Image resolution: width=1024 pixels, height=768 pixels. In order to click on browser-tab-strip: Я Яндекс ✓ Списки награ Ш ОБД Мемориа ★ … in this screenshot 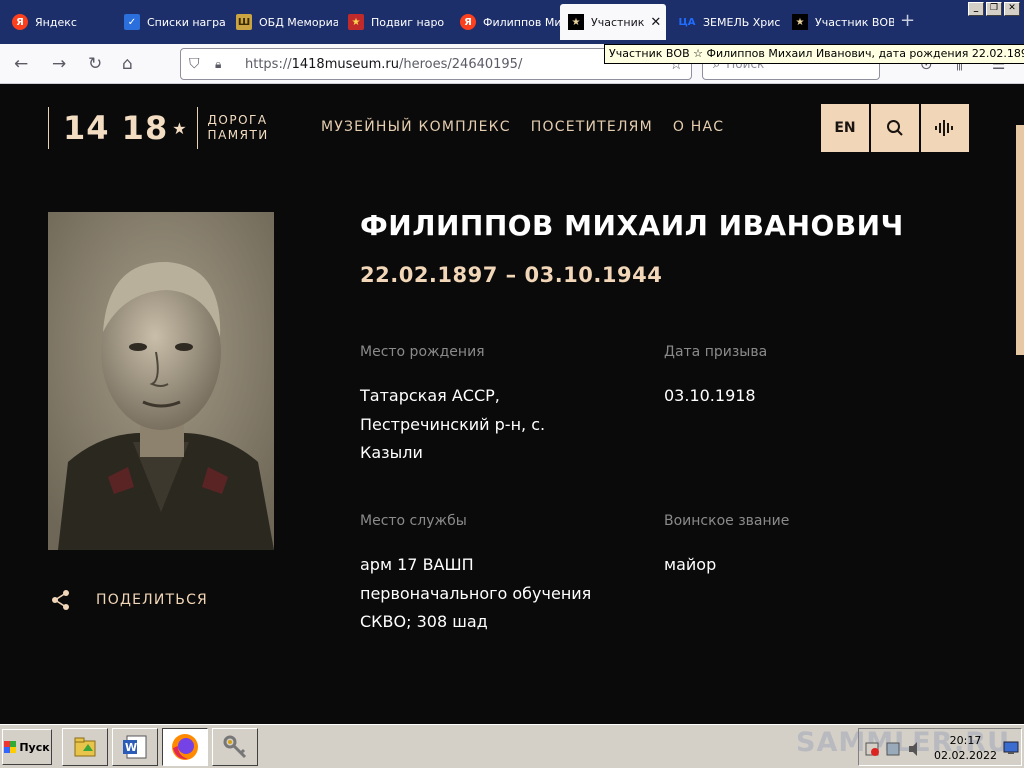, I will do `click(512, 22)`.